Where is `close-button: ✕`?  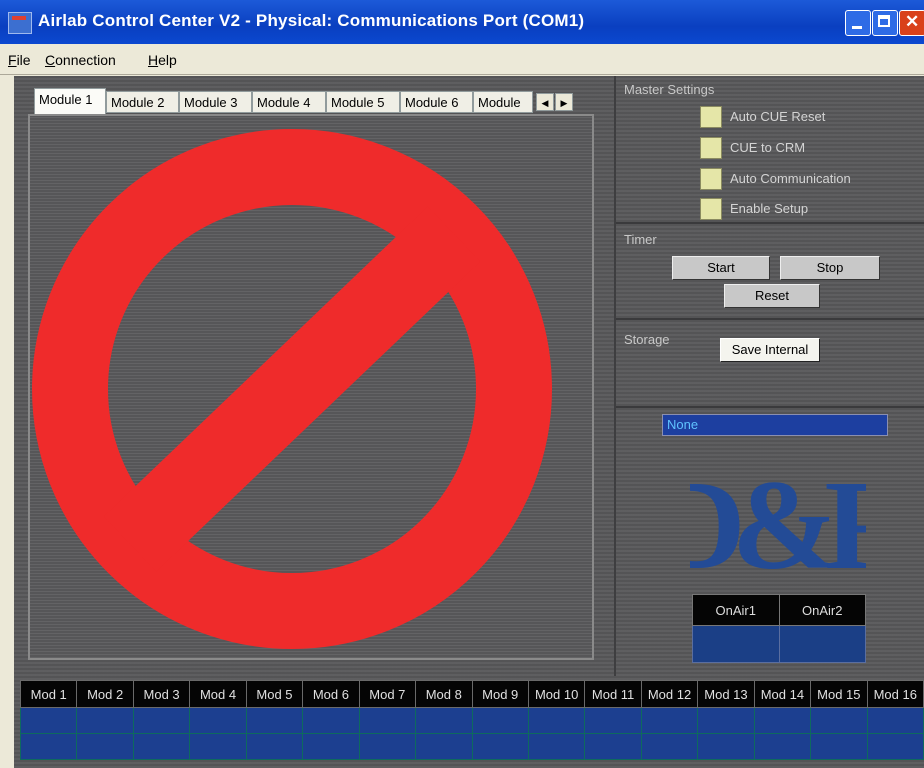
close-button: ✕ is located at coordinates (911, 23).